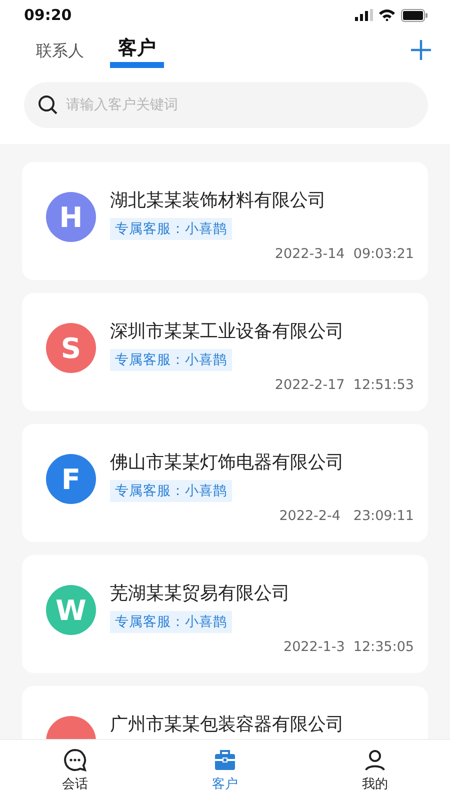  What do you see at coordinates (344, 254) in the screenshot?
I see `timestamp: 2022-3-14 09:03:21` at bounding box center [344, 254].